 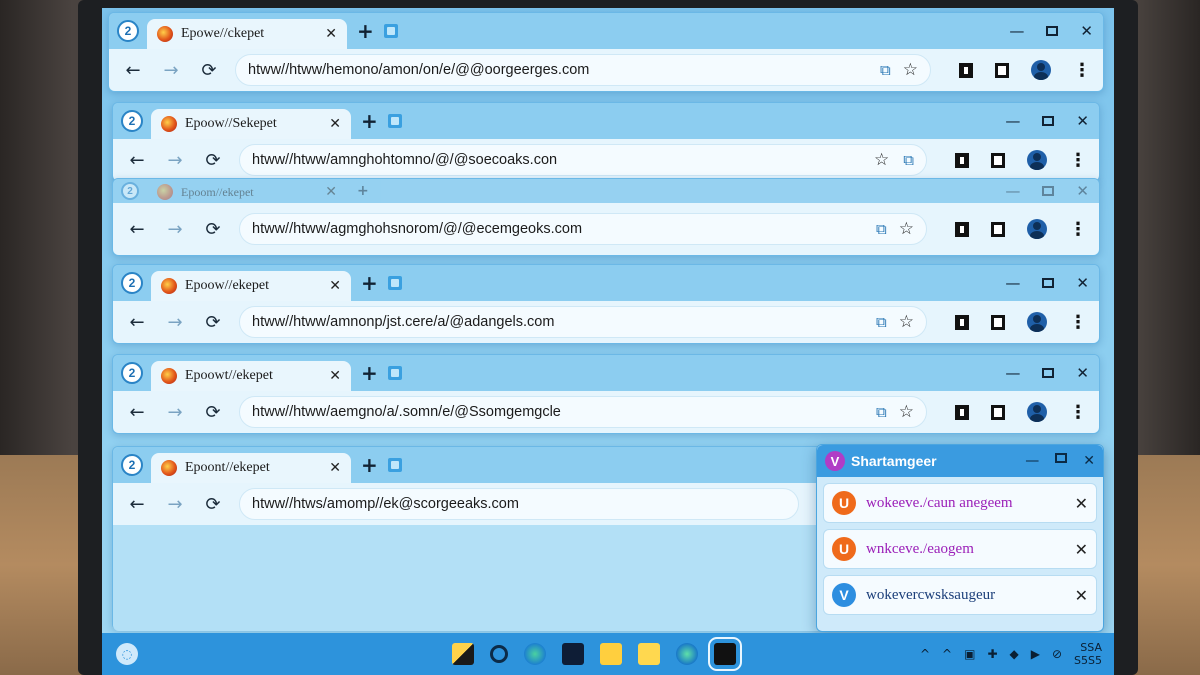 What do you see at coordinates (611, 654) in the screenshot?
I see `file-explorer-icon` at bounding box center [611, 654].